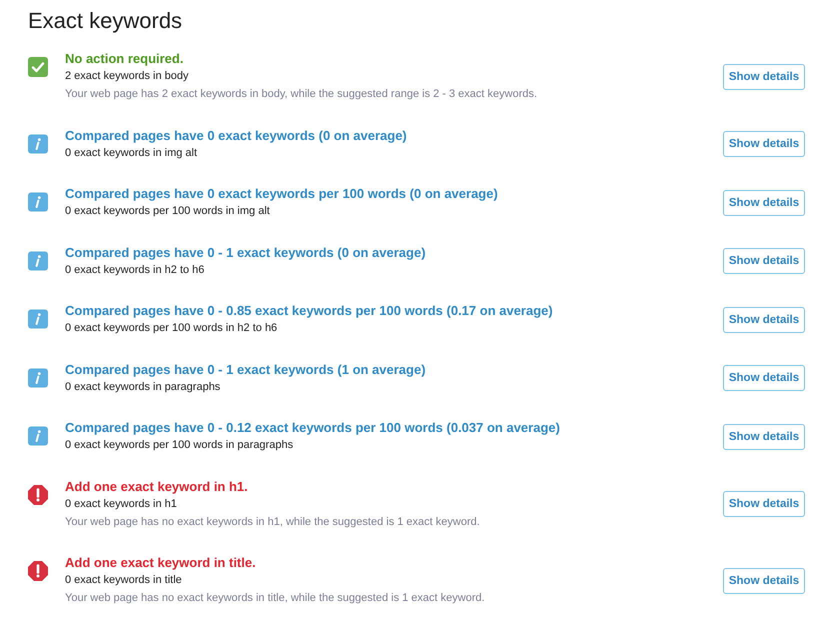 This screenshot has width=834, height=617. What do you see at coordinates (156, 487) in the screenshot?
I see `result-title: Add one exact keyword in h1.` at bounding box center [156, 487].